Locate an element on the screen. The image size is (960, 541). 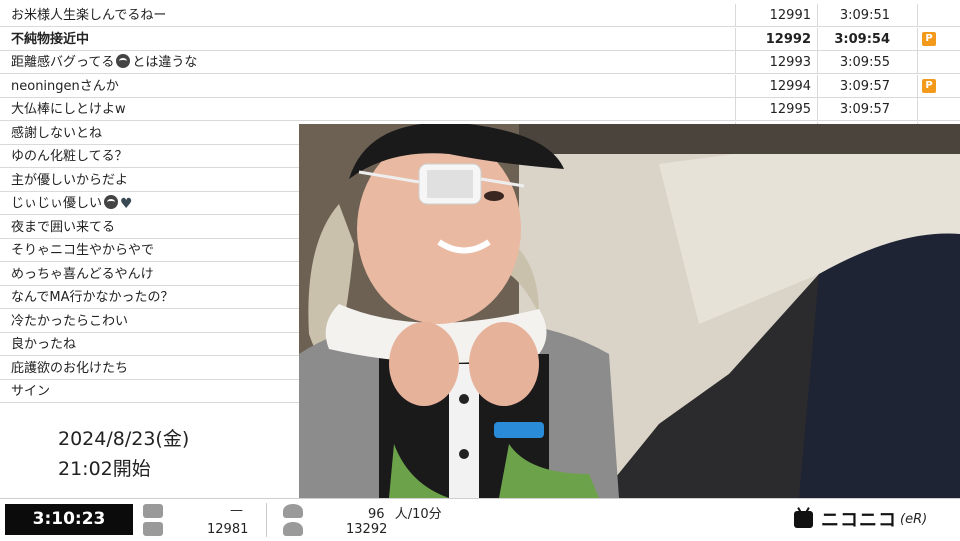
comment-text-main: 冷たかったらこわい is located at coordinates (70, 321).